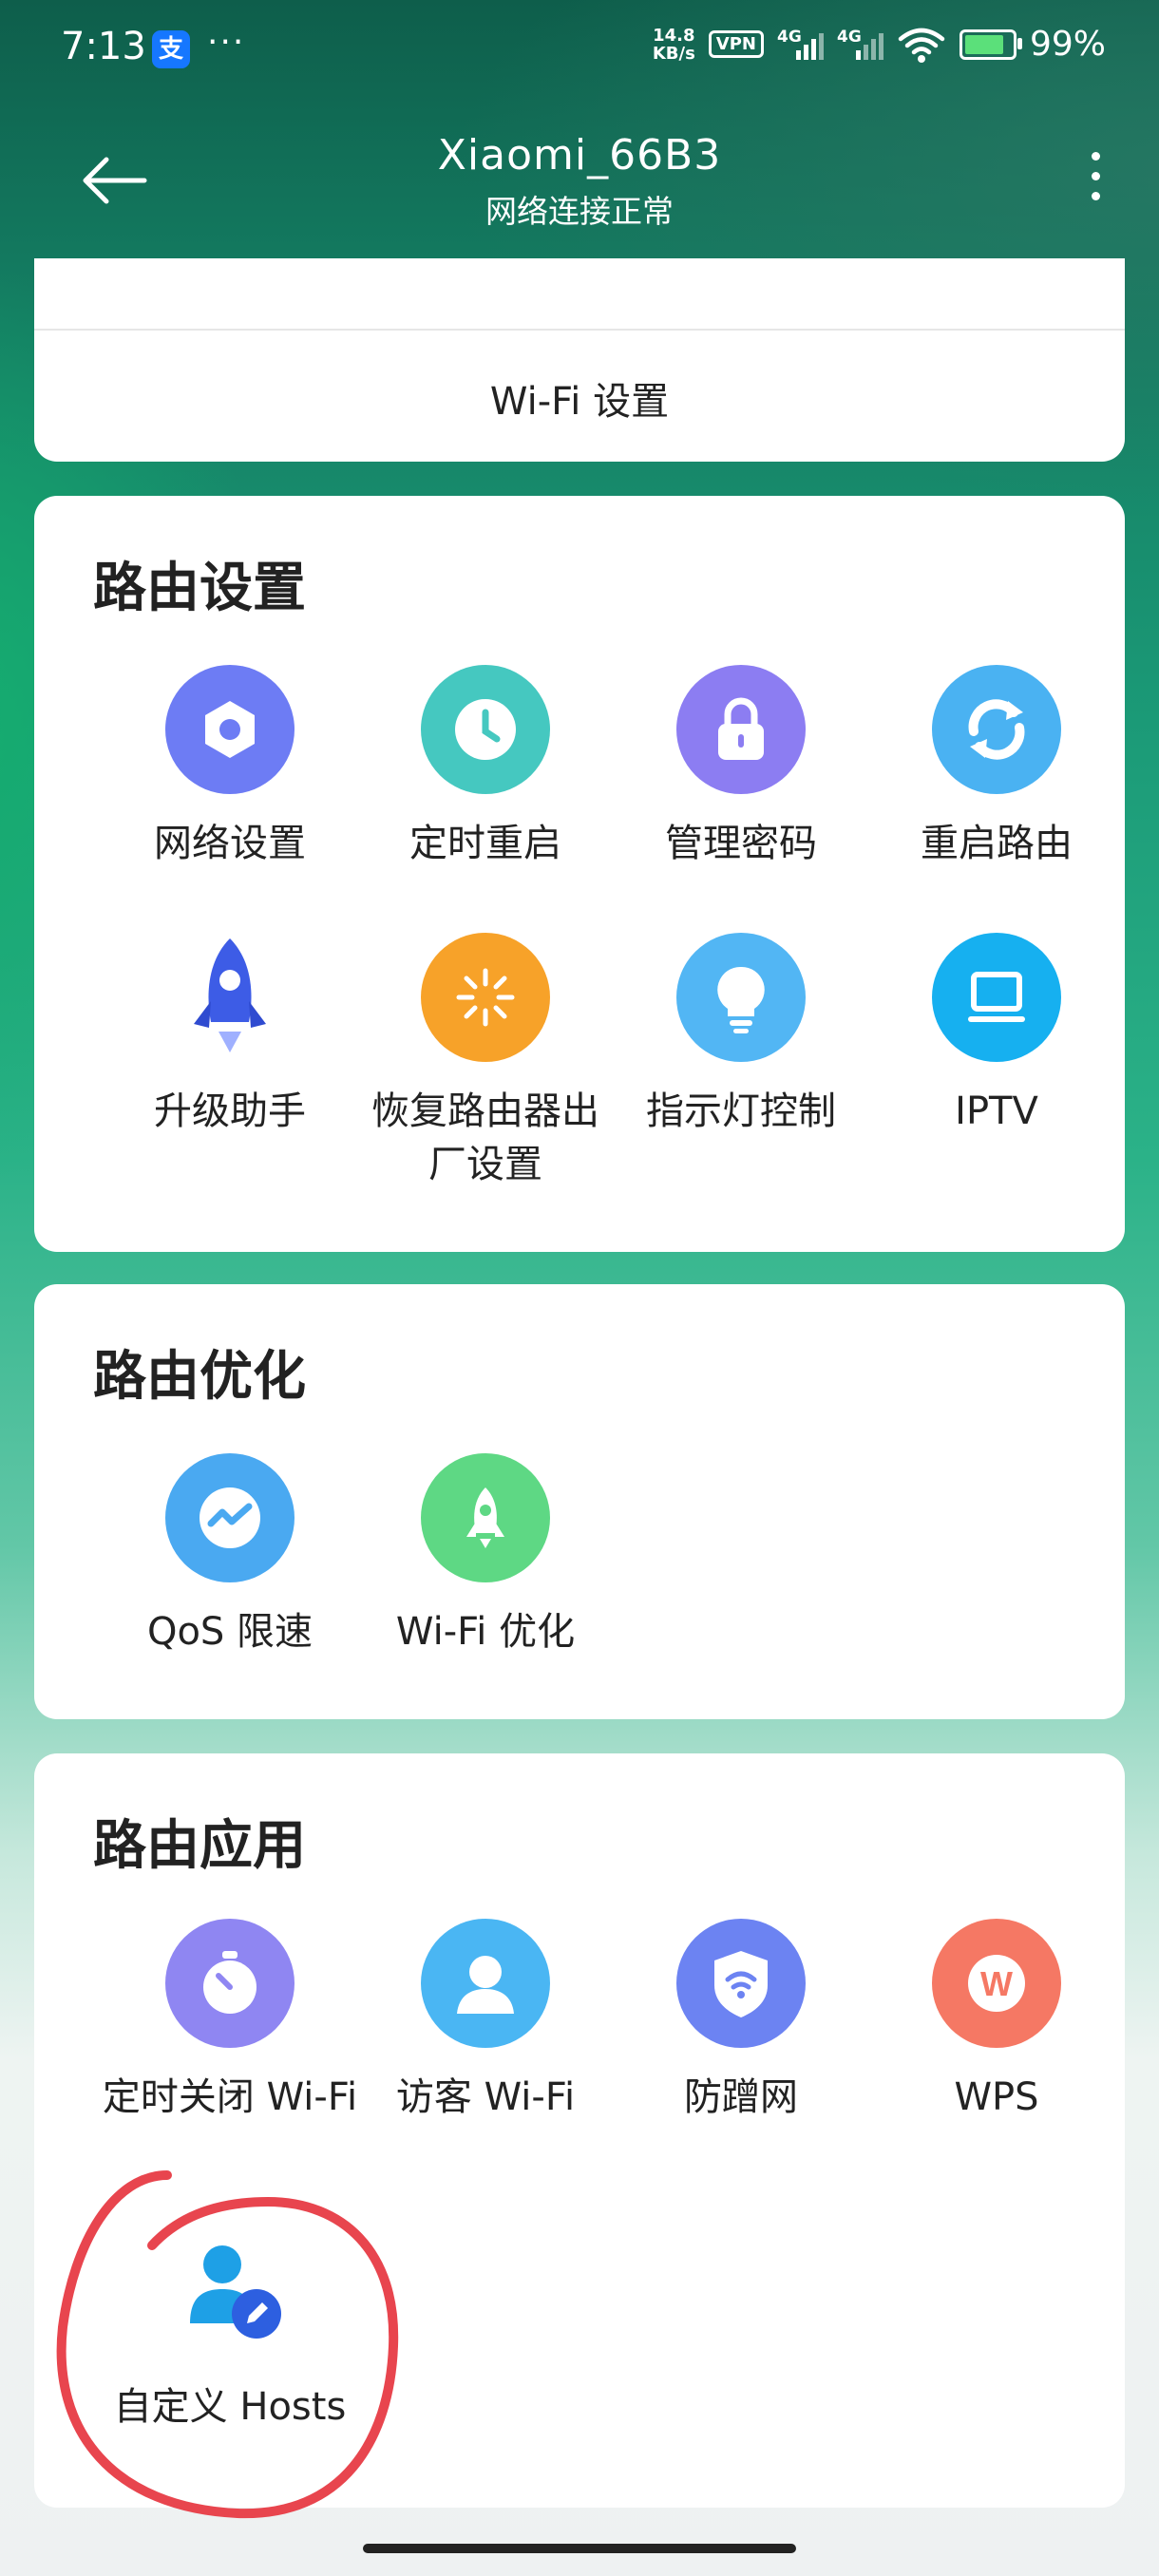 The image size is (1159, 2576). I want to click on top-app-bar: Xiaomi_66B3 网络连接正常, so click(579, 180).